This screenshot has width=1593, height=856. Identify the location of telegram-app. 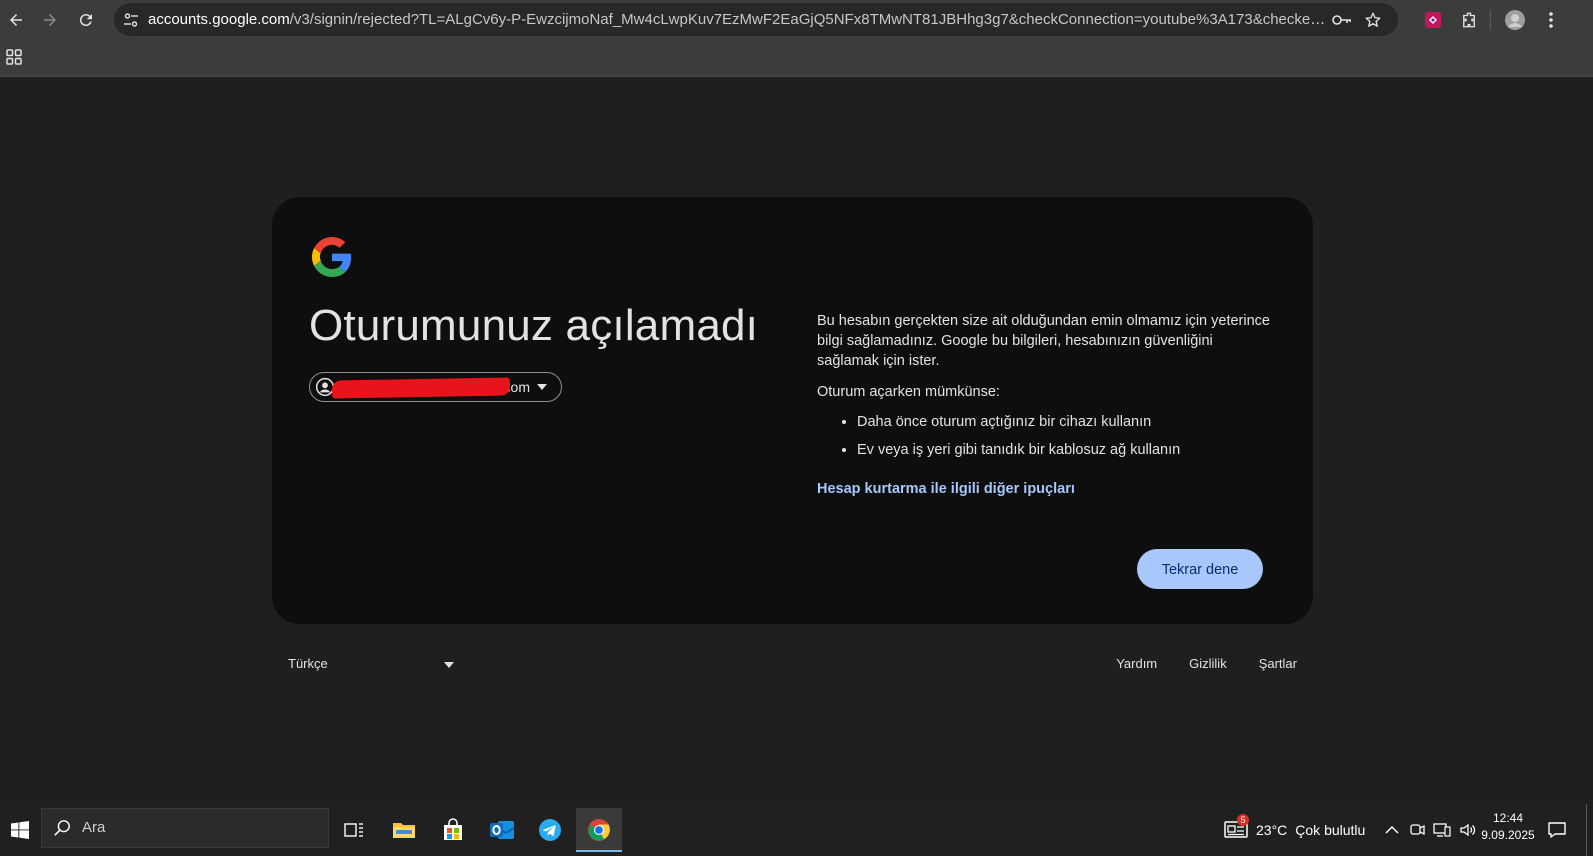
(550, 830).